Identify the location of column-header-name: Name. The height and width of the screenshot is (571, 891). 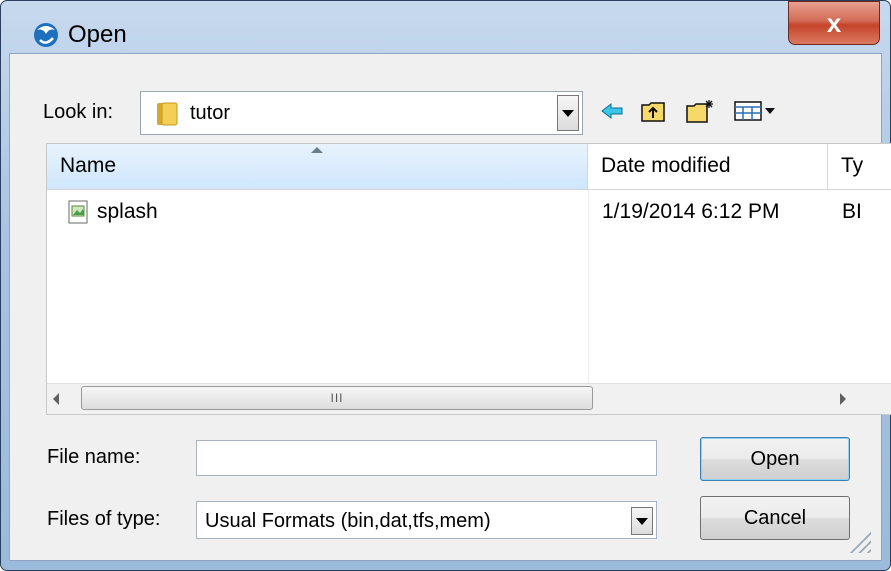
(317, 167).